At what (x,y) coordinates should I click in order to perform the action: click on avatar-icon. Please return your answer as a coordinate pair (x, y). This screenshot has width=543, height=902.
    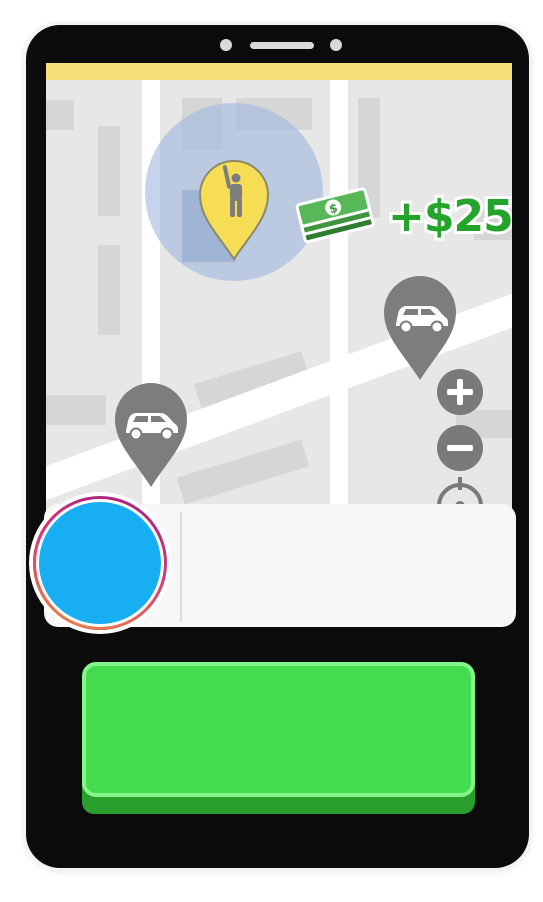
    Looking at the image, I should click on (100, 563).